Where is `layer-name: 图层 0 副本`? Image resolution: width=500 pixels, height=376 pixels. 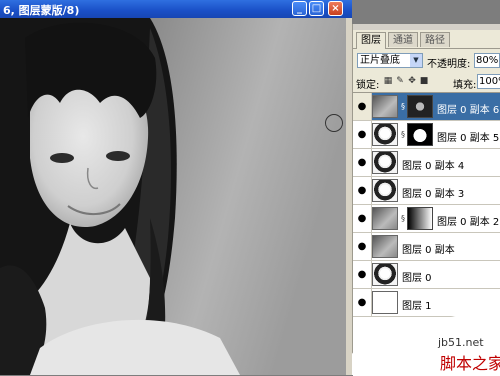 layer-name: 图层 0 副本 is located at coordinates (428, 250).